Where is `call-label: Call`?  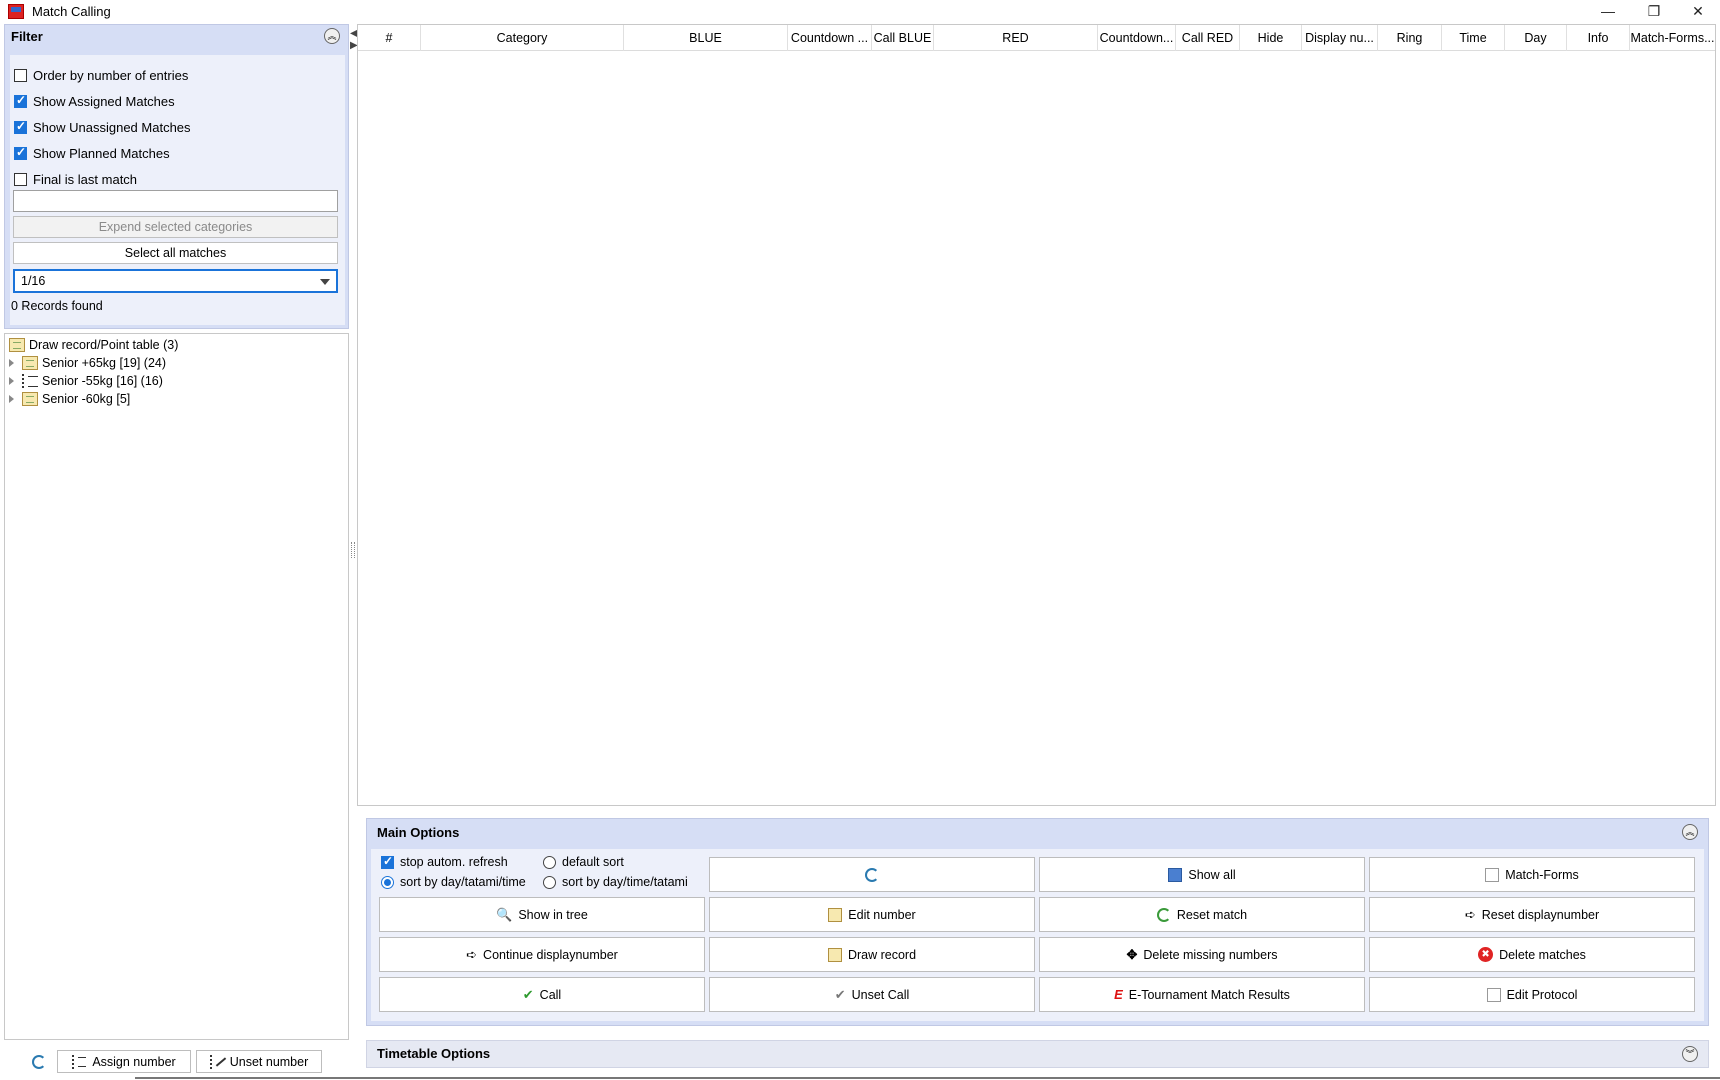
call-label: Call is located at coordinates (550, 994).